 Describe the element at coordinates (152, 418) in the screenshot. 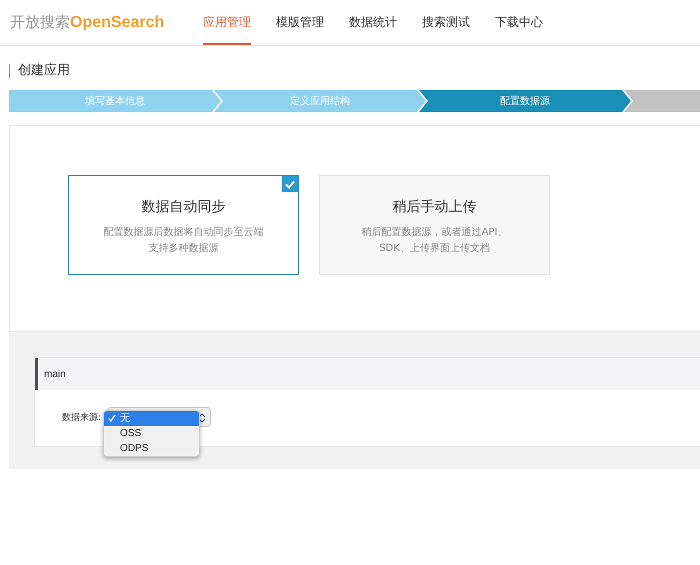

I see `dropdown-option: 无` at that location.